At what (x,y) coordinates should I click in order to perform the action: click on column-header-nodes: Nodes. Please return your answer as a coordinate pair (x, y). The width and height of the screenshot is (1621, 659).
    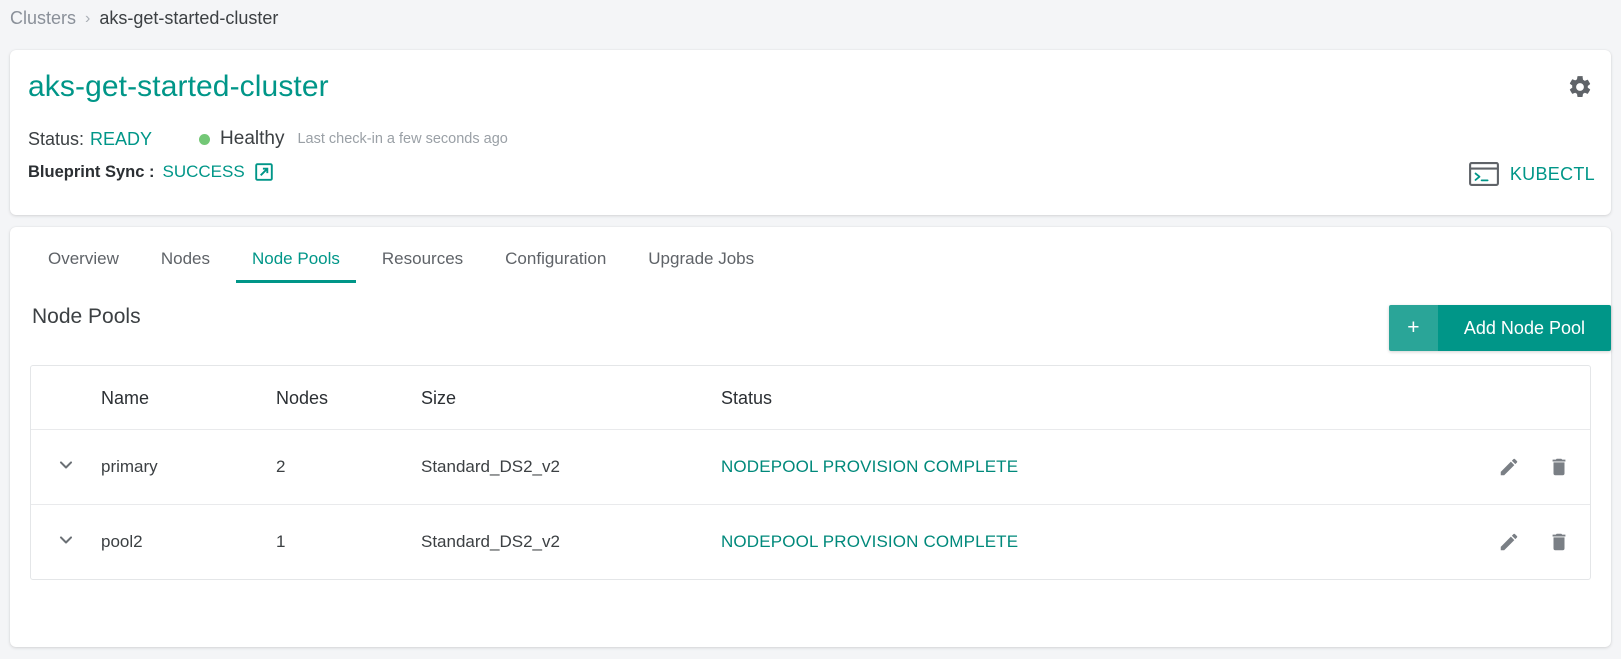
    Looking at the image, I should click on (348, 398).